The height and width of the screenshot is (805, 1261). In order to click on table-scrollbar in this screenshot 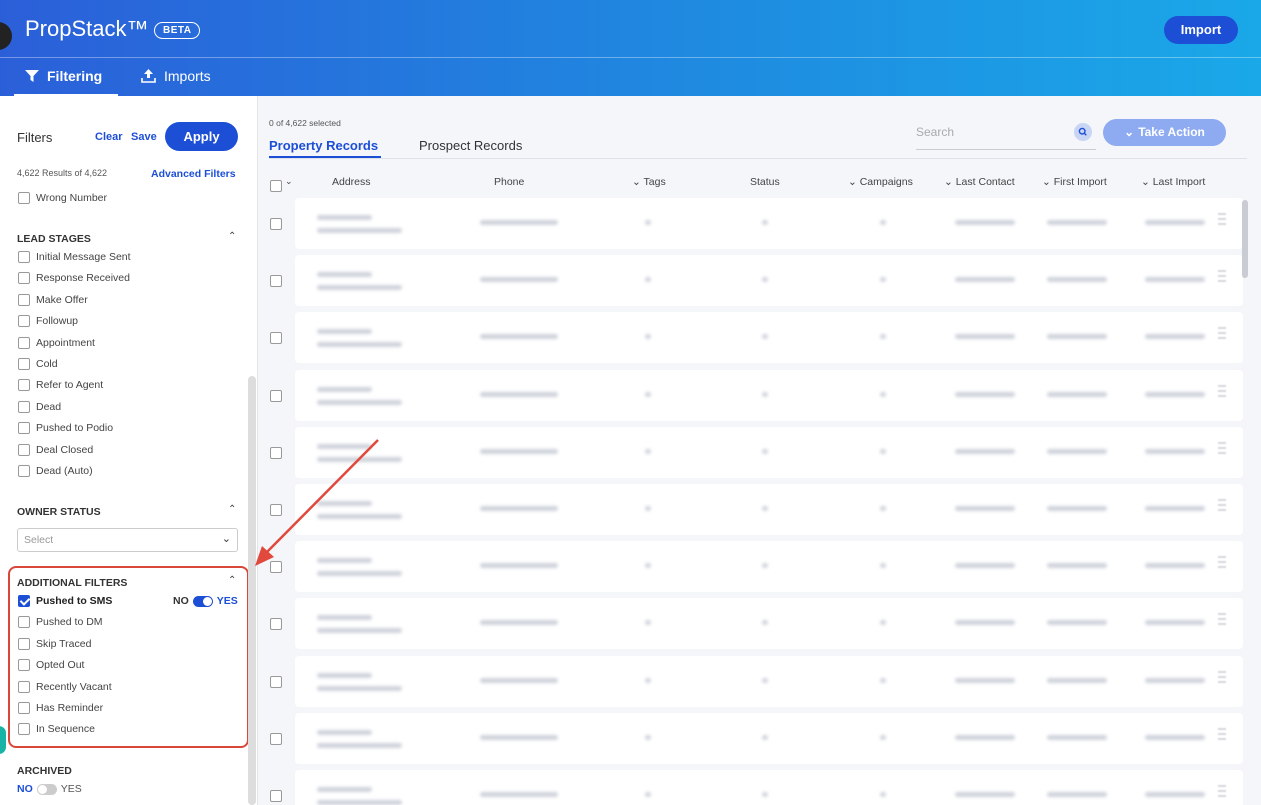, I will do `click(1245, 239)`.